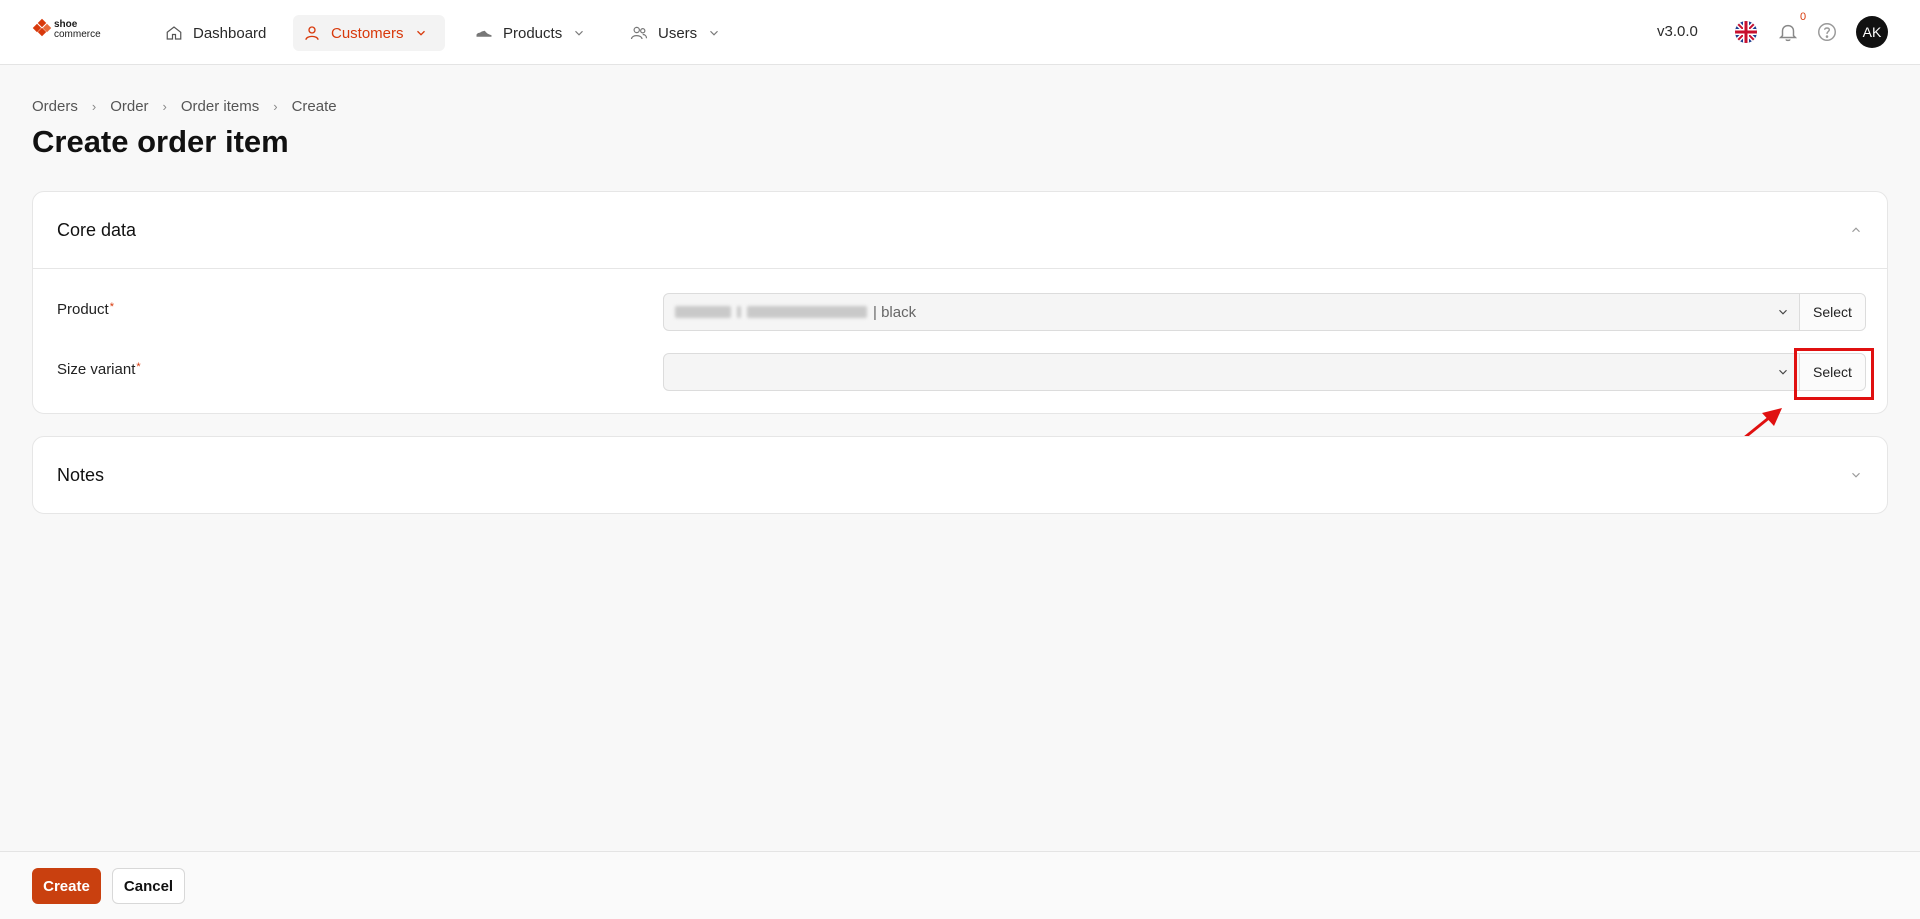 This screenshot has height=919, width=1920. What do you see at coordinates (220, 106) in the screenshot?
I see `breadcrumb-order-items: Order items` at bounding box center [220, 106].